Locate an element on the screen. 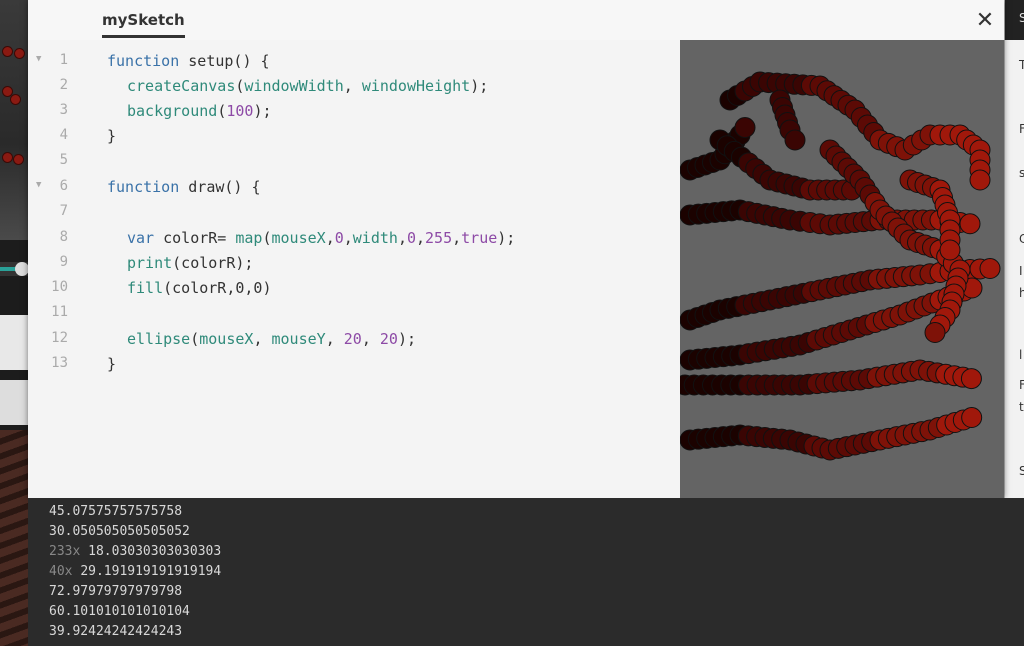 The width and height of the screenshot is (1024, 646). background-text: h is located at coordinates (1021, 293).